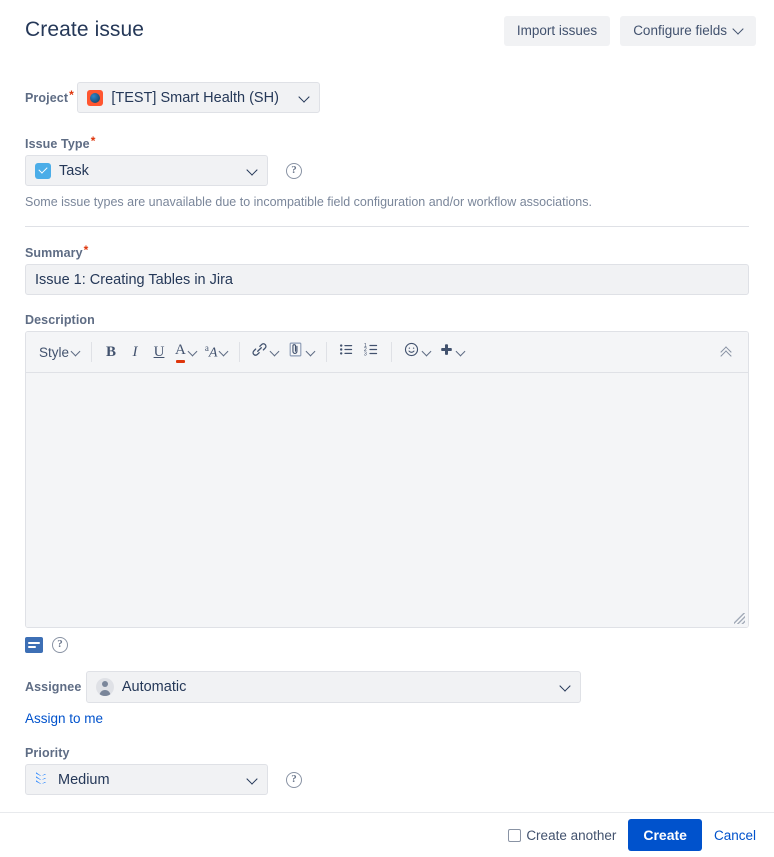  Describe the element at coordinates (60, 320) in the screenshot. I see `description-label: Description` at that location.